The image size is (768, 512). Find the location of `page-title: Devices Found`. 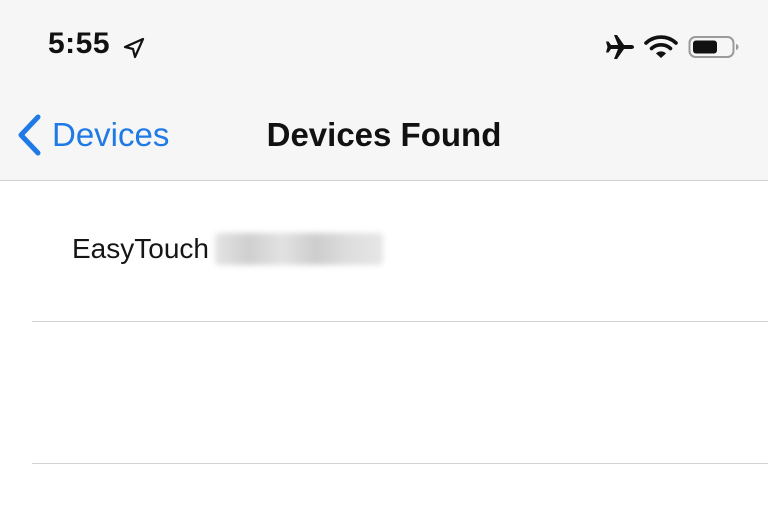

page-title: Devices Found is located at coordinates (384, 134).